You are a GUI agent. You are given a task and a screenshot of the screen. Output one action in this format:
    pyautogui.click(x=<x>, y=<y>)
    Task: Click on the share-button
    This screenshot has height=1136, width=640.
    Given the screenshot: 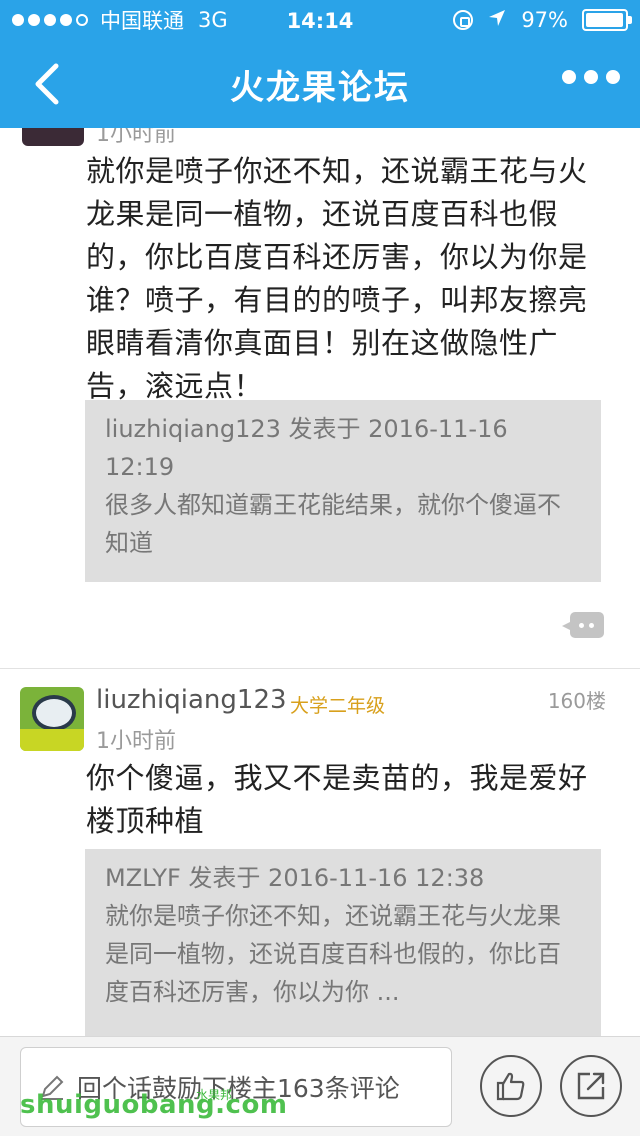 What is the action you would take?
    pyautogui.click(x=591, y=1086)
    